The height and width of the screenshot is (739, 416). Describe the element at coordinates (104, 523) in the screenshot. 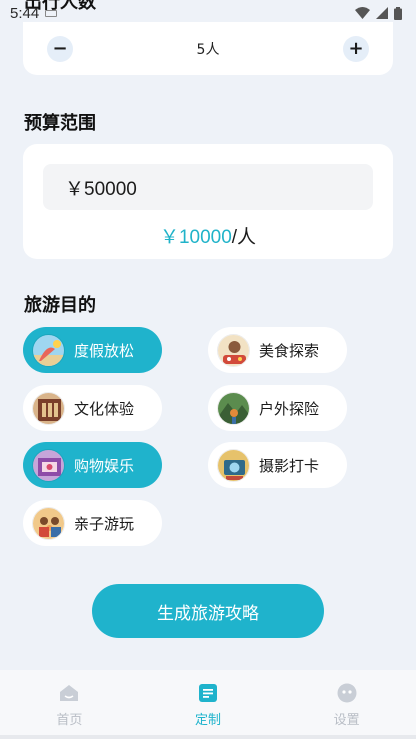

I see `purpose-option-label: 亲子游玩` at that location.